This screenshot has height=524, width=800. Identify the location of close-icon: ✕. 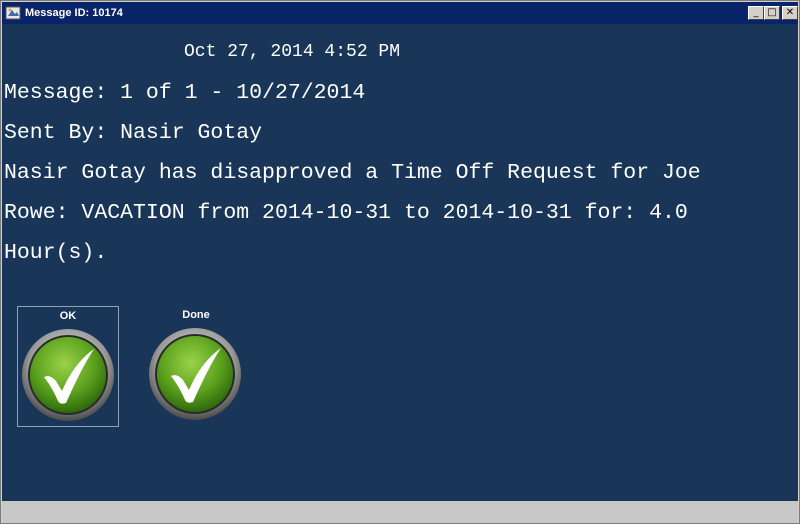
(790, 12).